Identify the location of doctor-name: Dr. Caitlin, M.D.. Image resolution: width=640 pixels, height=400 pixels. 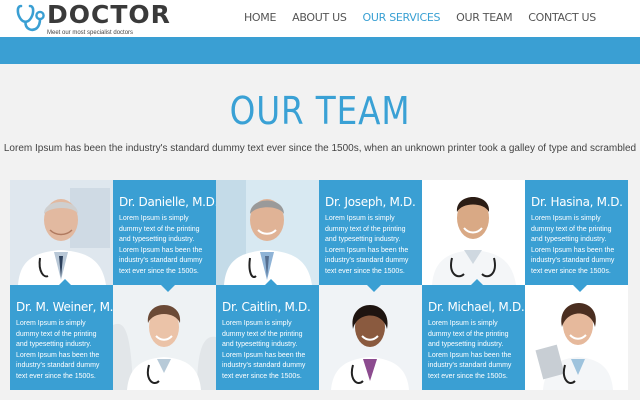
(266, 307).